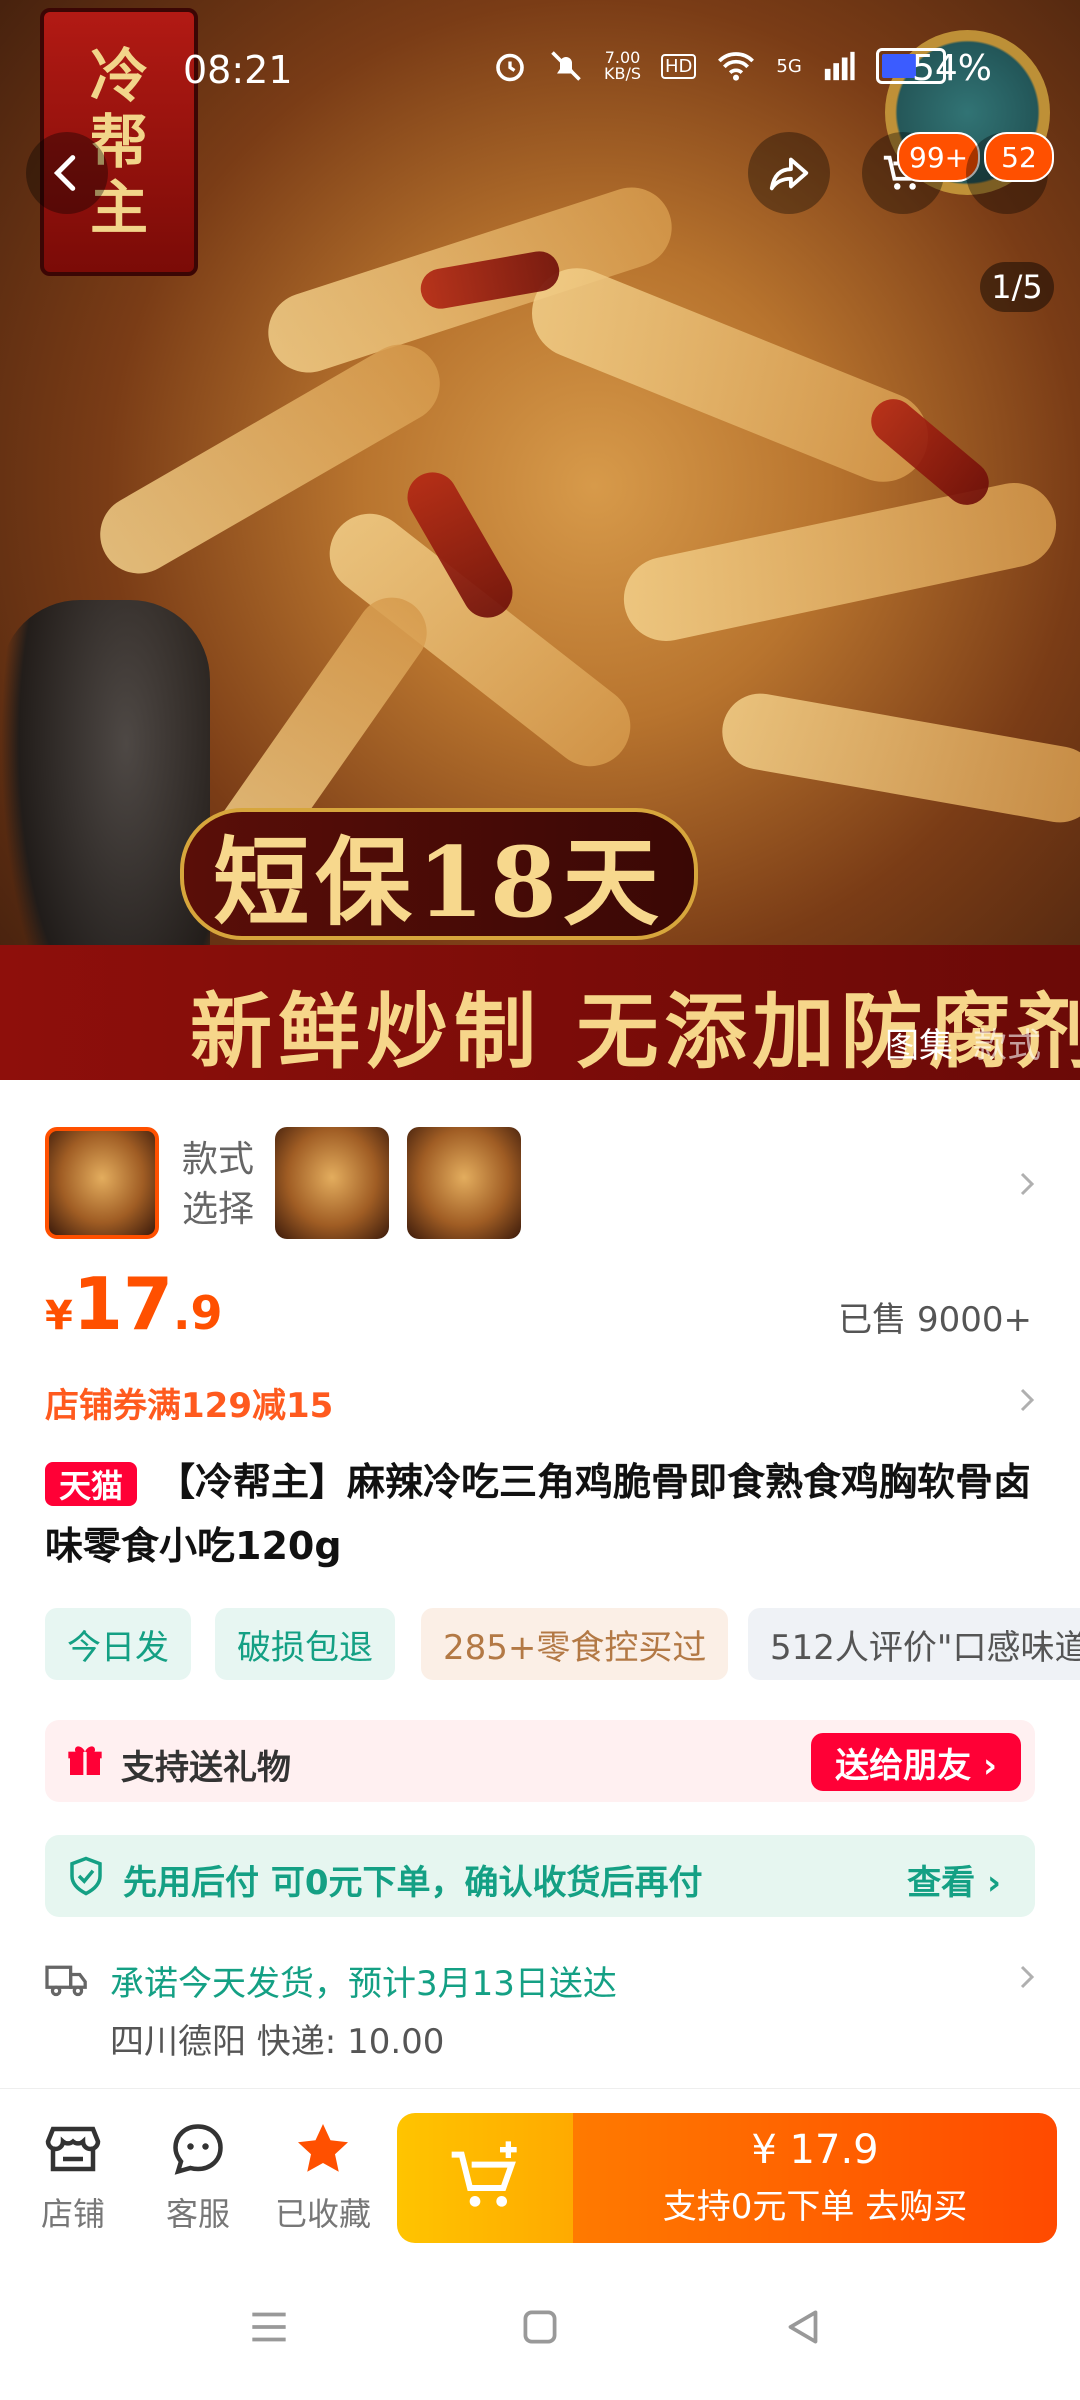 The height and width of the screenshot is (2400, 1080). Describe the element at coordinates (954, 1879) in the screenshot. I see `pay-later-view-button: 查看 ›` at that location.